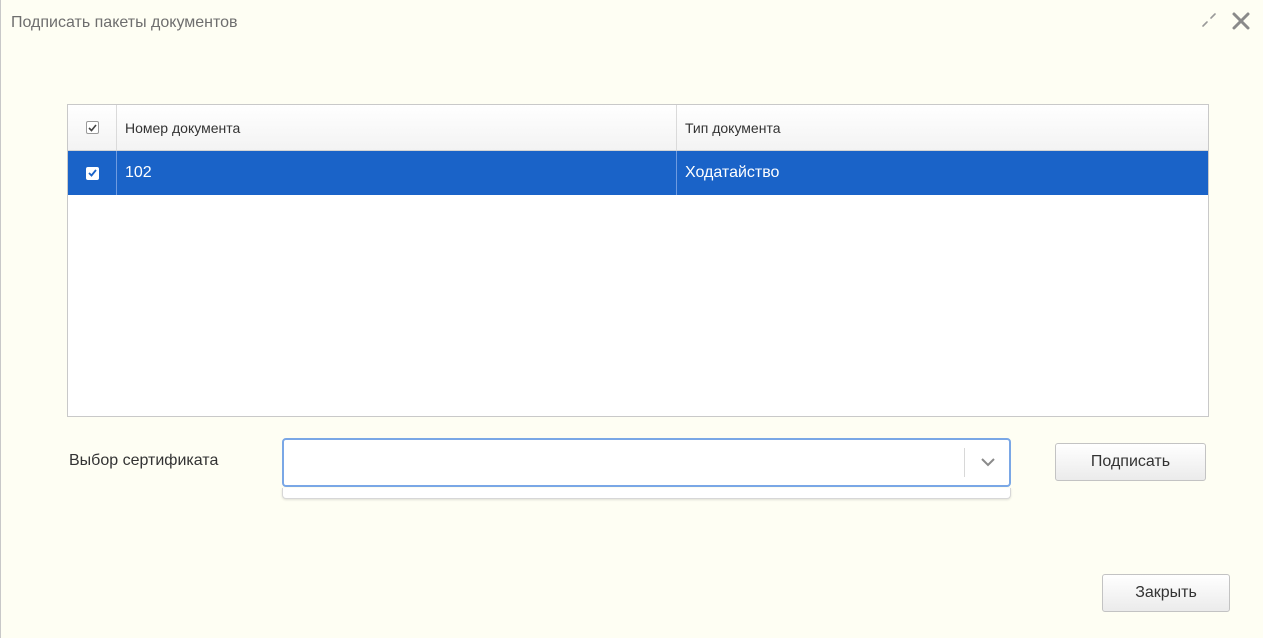  What do you see at coordinates (646, 493) in the screenshot?
I see `certificate-dropdown-list` at bounding box center [646, 493].